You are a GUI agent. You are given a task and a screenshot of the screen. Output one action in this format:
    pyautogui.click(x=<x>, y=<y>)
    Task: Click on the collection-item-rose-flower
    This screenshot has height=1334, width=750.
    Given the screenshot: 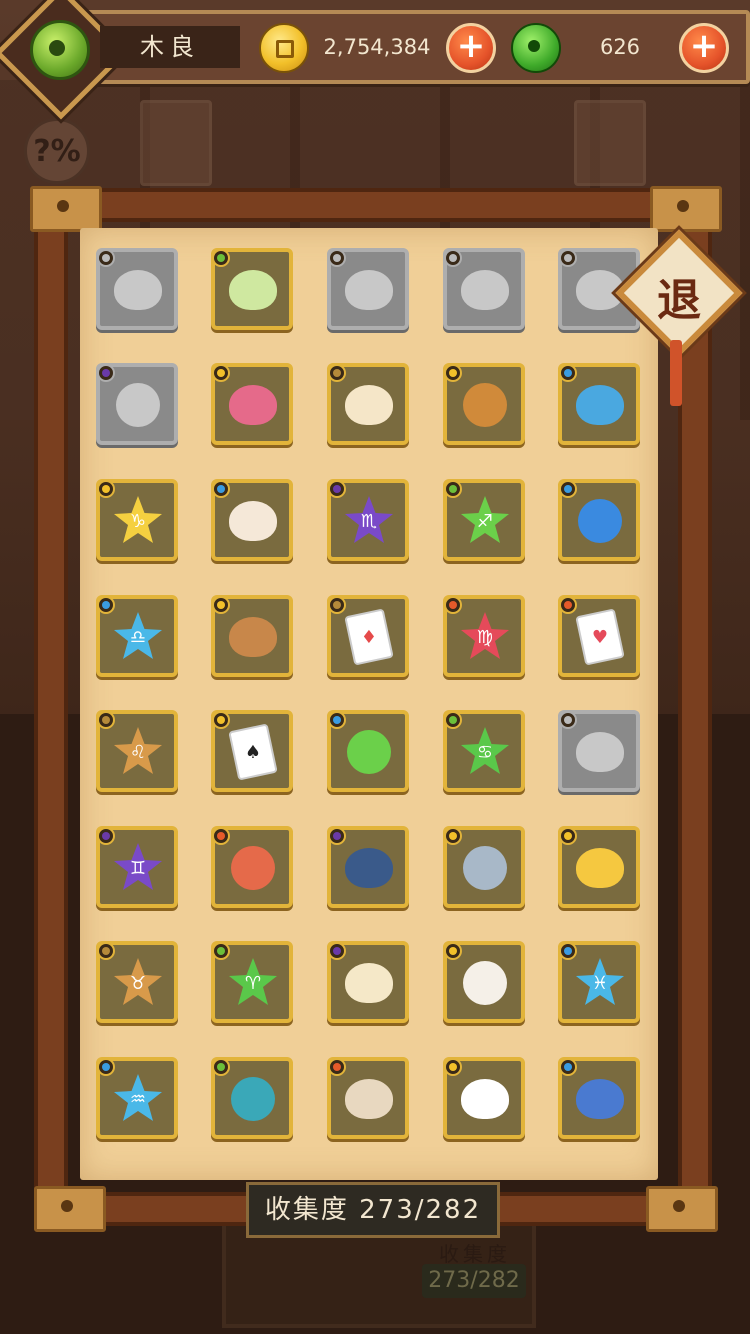 What is the action you would take?
    pyautogui.click(x=252, y=404)
    